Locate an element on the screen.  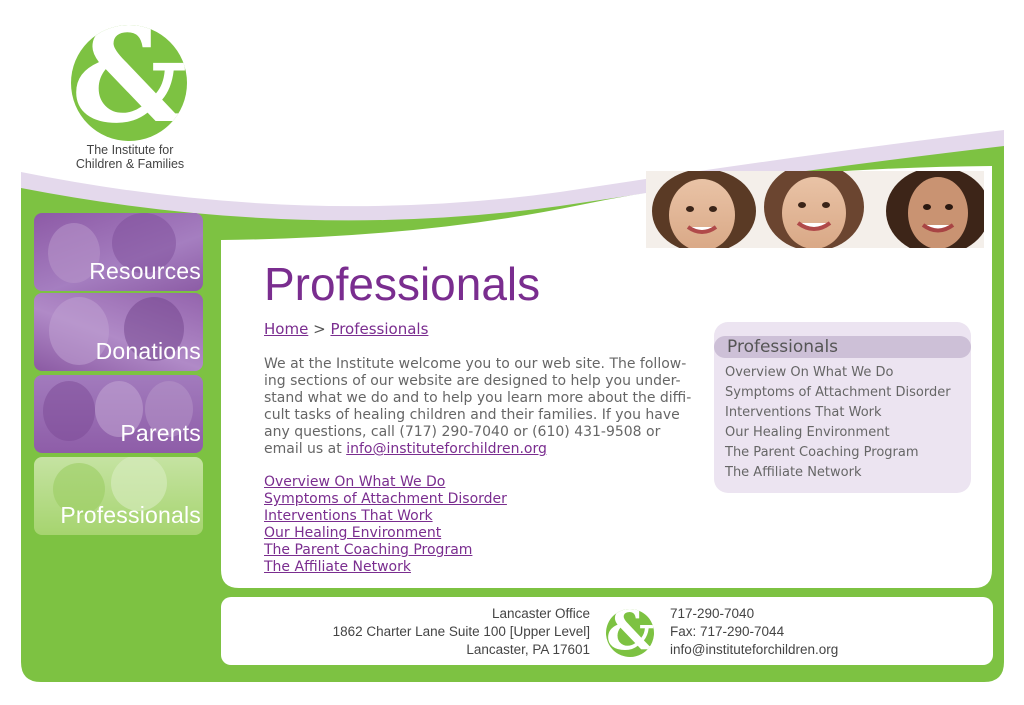
logo: & is located at coordinates (129, 83).